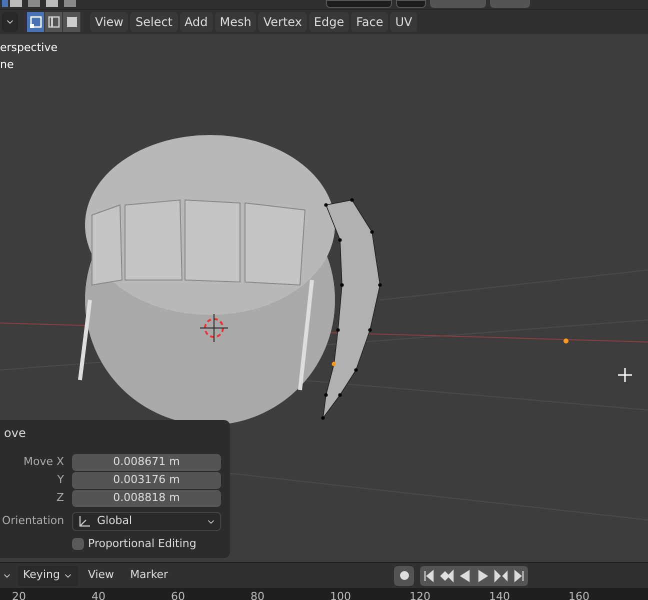 The width and height of the screenshot is (648, 600). What do you see at coordinates (404, 22) in the screenshot?
I see `menu-item: UV` at bounding box center [404, 22].